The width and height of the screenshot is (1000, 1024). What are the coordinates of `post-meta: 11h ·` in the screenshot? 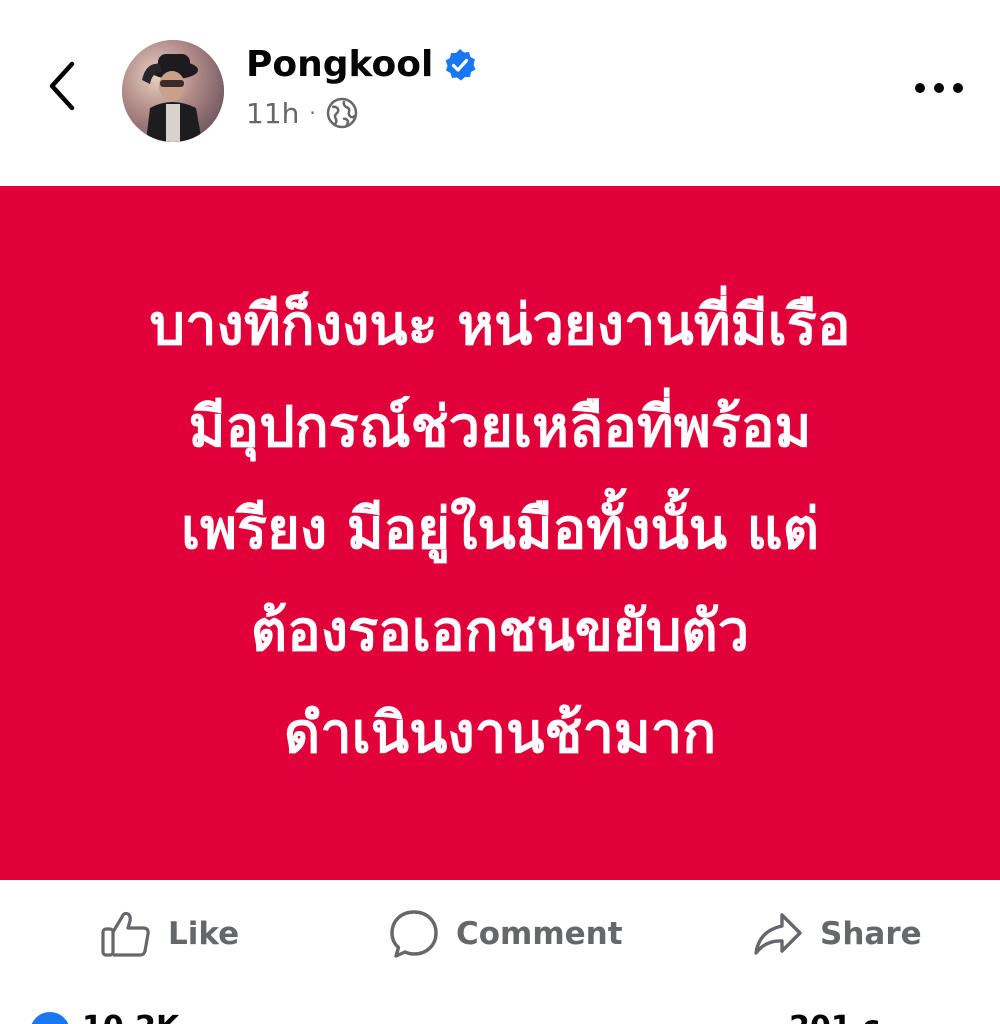 It's located at (302, 113).